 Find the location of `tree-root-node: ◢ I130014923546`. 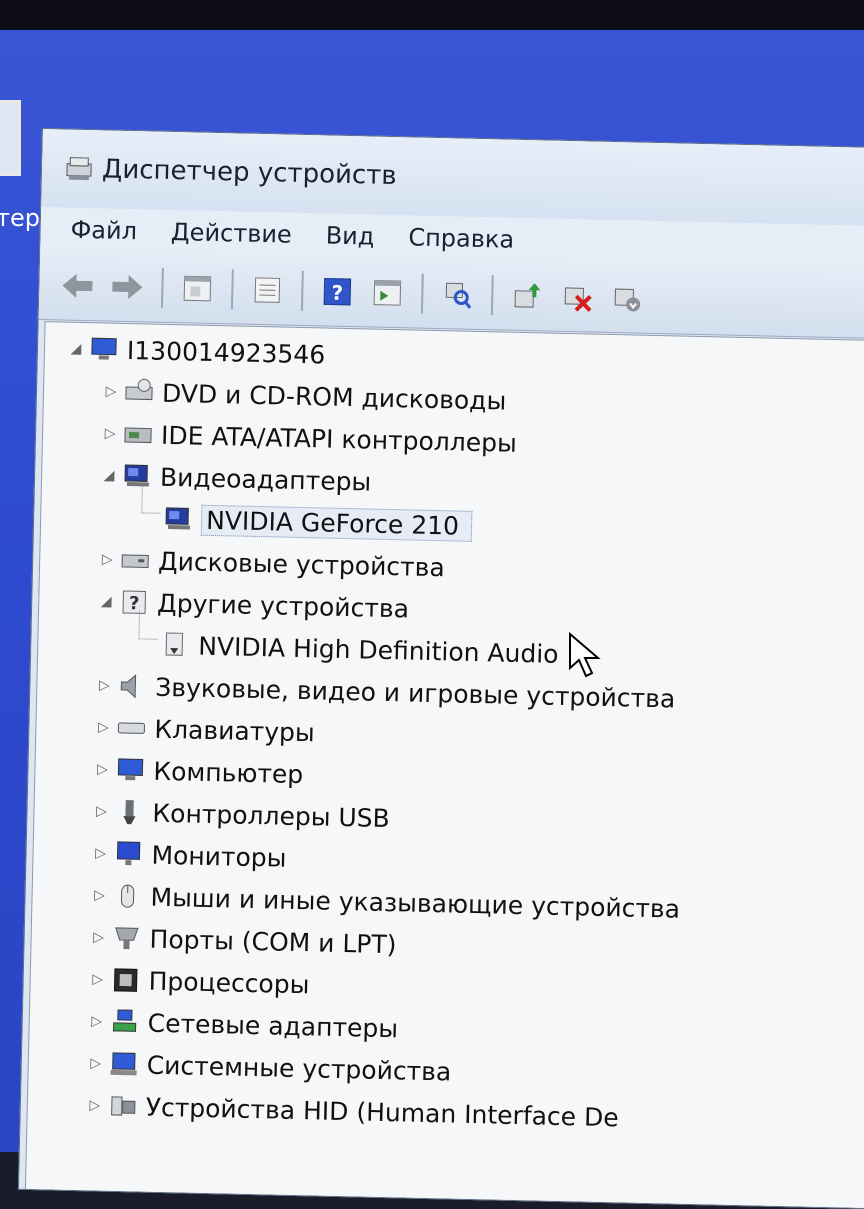

tree-root-node: ◢ I130014923546 is located at coordinates (195, 352).